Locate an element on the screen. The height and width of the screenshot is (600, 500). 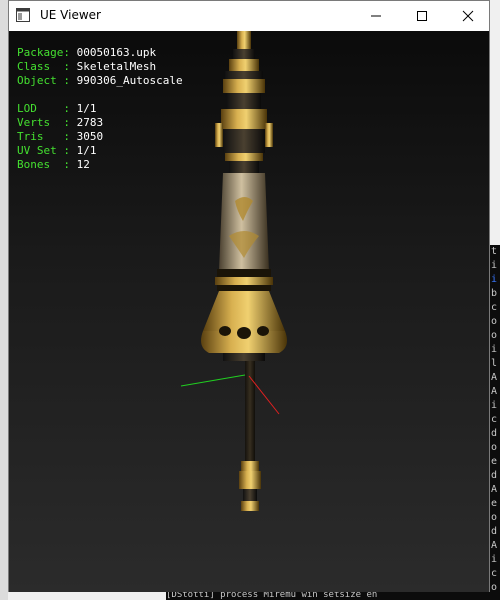
info-class: Class : SkeletalMesh is located at coordinates (100, 67).